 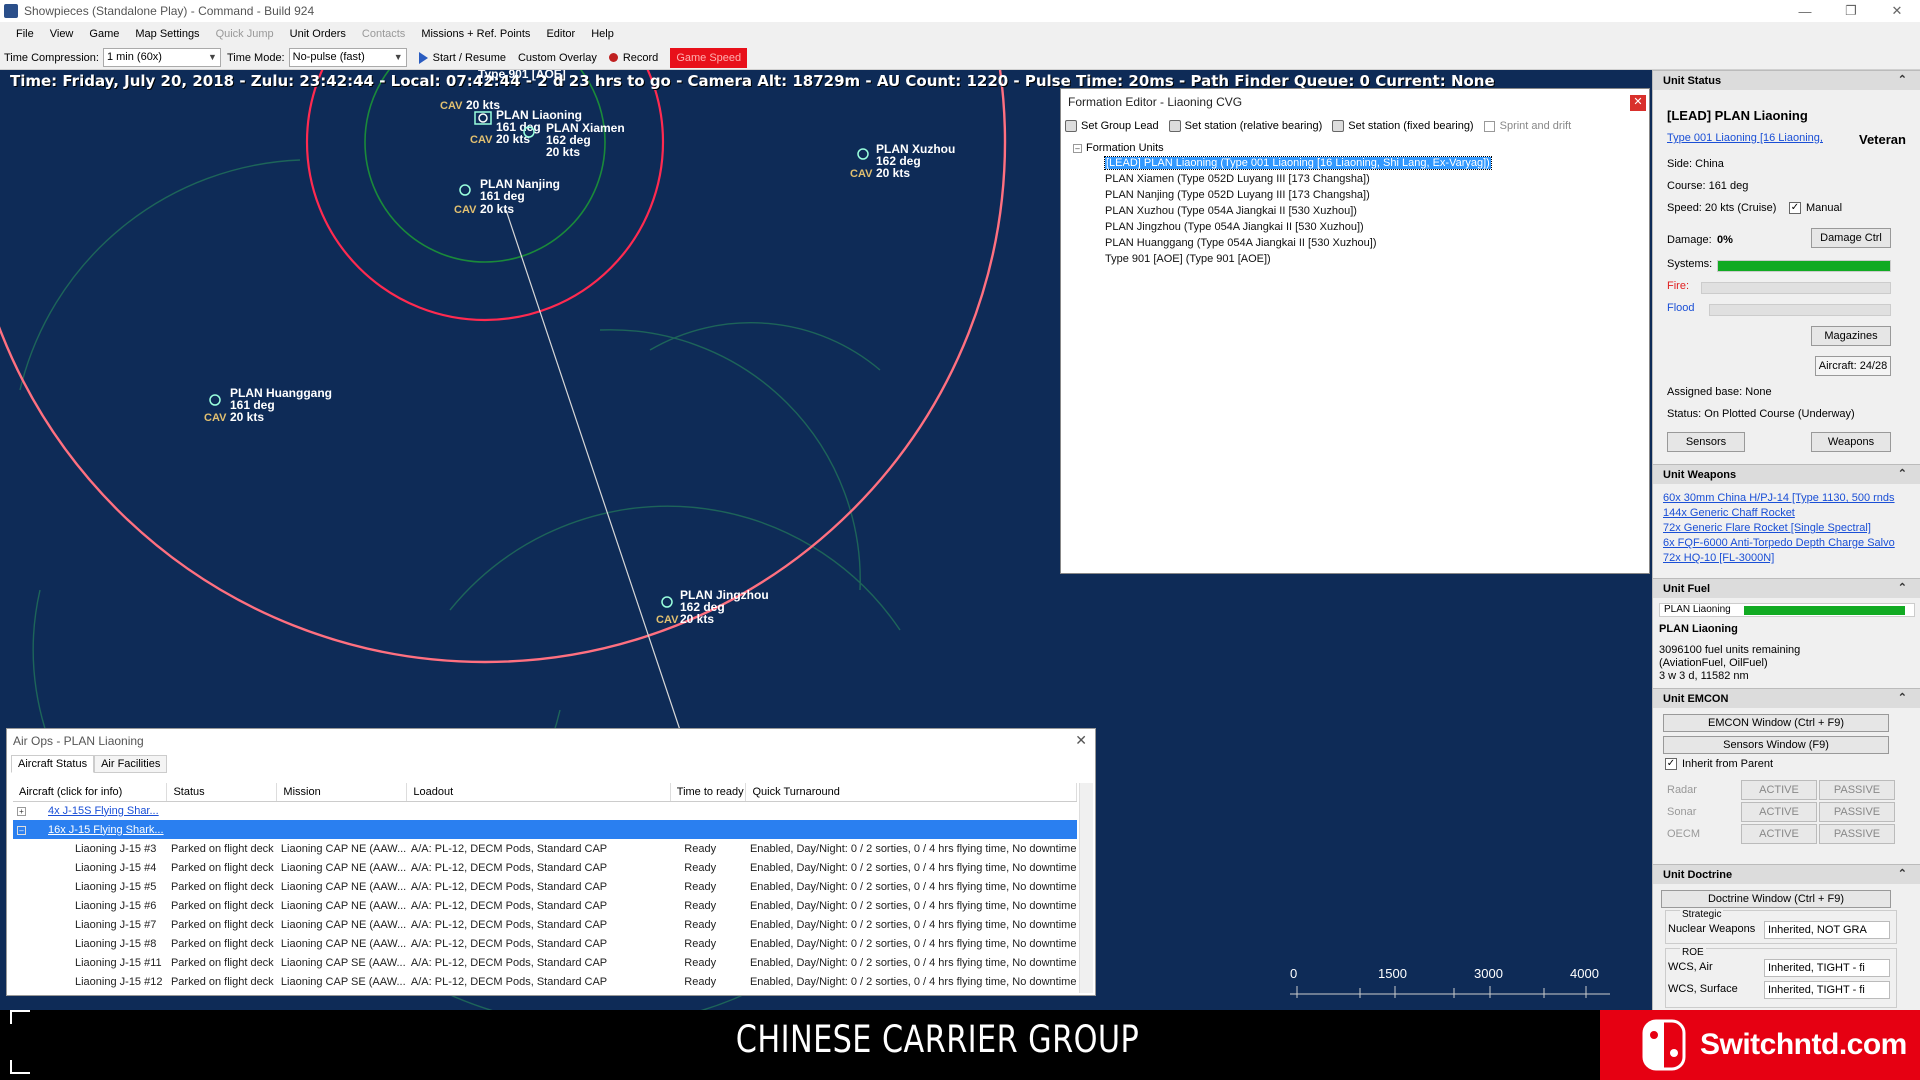 I want to click on sonar-passive-button: PASSIVE, so click(x=1857, y=812).